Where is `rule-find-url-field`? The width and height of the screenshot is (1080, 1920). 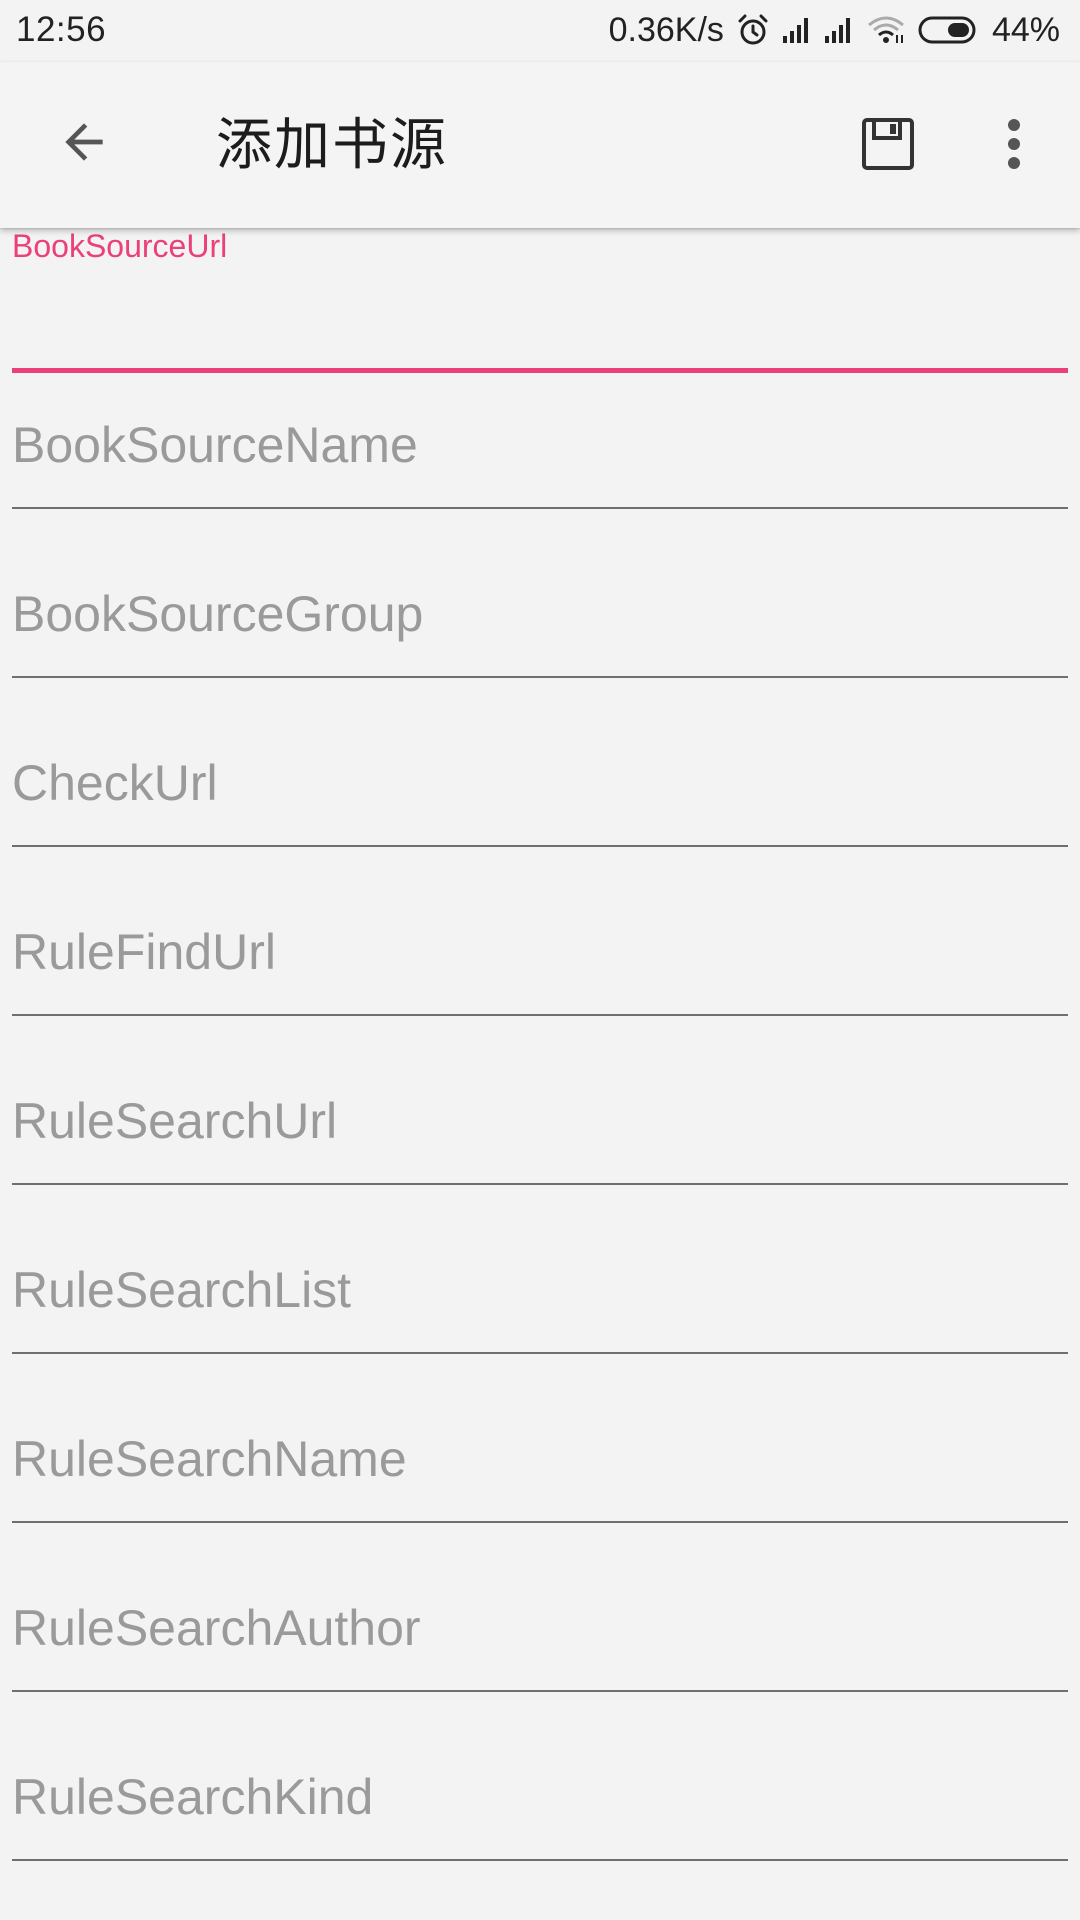
rule-find-url-field is located at coordinates (540, 988).